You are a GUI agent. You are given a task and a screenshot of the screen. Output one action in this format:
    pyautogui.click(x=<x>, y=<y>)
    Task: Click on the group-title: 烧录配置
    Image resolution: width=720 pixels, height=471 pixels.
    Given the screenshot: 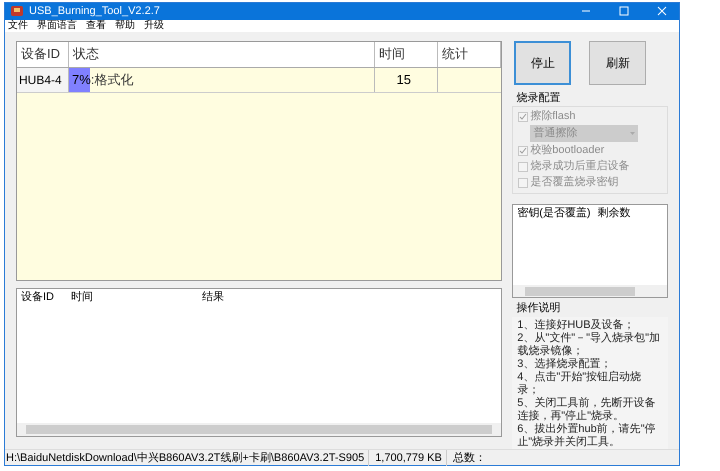 What is the action you would take?
    pyautogui.click(x=537, y=98)
    